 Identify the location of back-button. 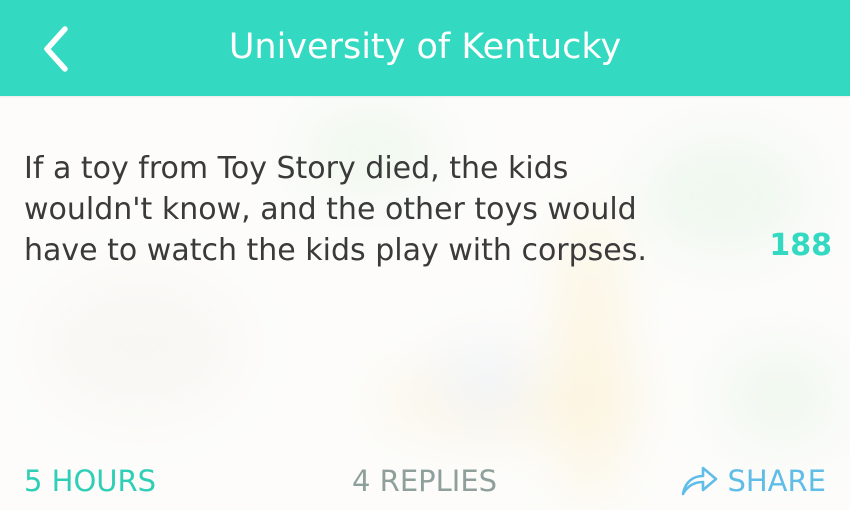
(55, 49).